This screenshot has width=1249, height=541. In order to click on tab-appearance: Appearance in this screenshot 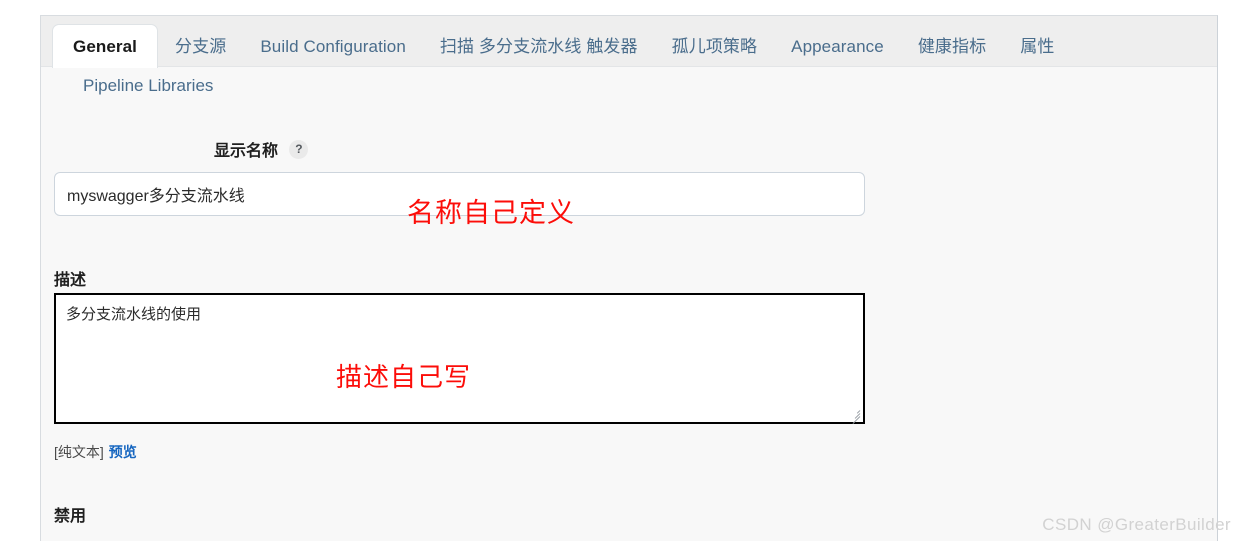, I will do `click(837, 47)`.